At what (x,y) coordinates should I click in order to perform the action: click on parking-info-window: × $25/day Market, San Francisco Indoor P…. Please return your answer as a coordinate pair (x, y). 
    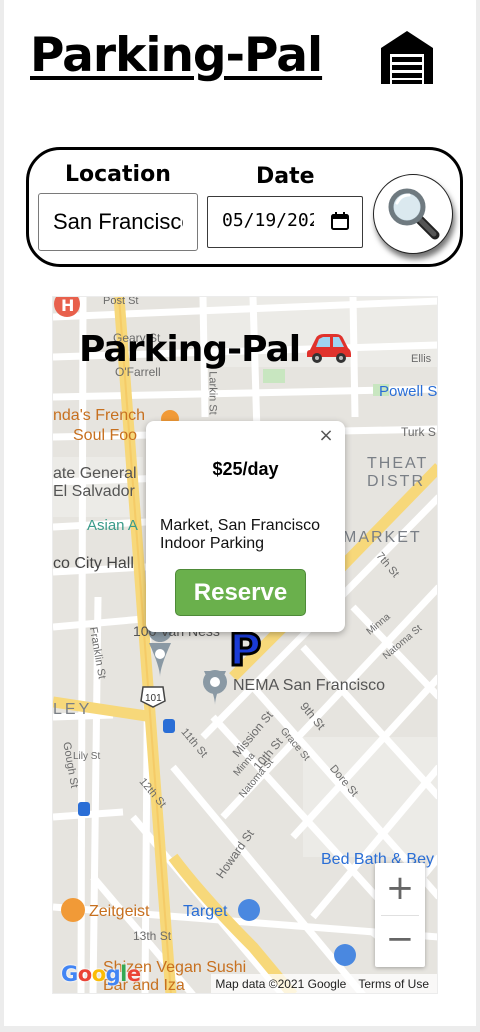
    Looking at the image, I should click on (245, 526).